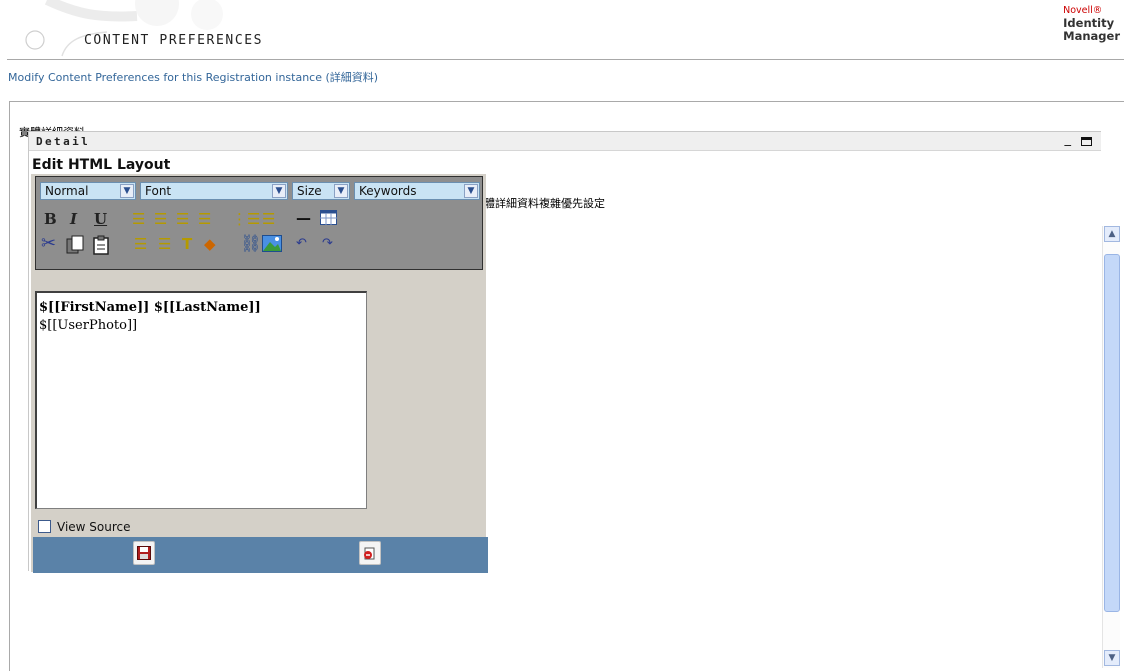  I want to click on align-center-icon: ☰, so click(160, 219).